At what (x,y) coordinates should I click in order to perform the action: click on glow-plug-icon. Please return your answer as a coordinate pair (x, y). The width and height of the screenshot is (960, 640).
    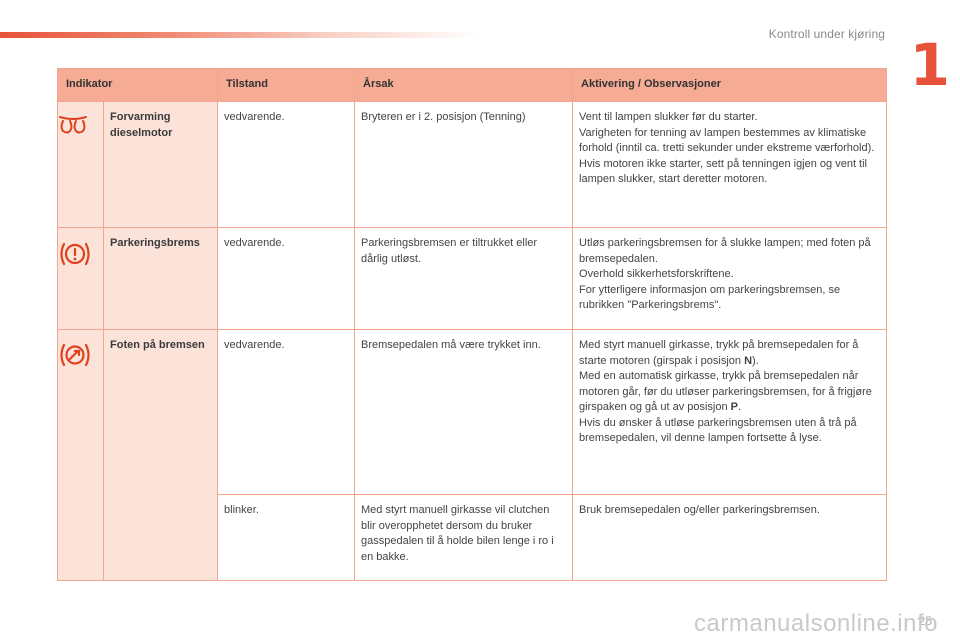
    Looking at the image, I should click on (73, 126).